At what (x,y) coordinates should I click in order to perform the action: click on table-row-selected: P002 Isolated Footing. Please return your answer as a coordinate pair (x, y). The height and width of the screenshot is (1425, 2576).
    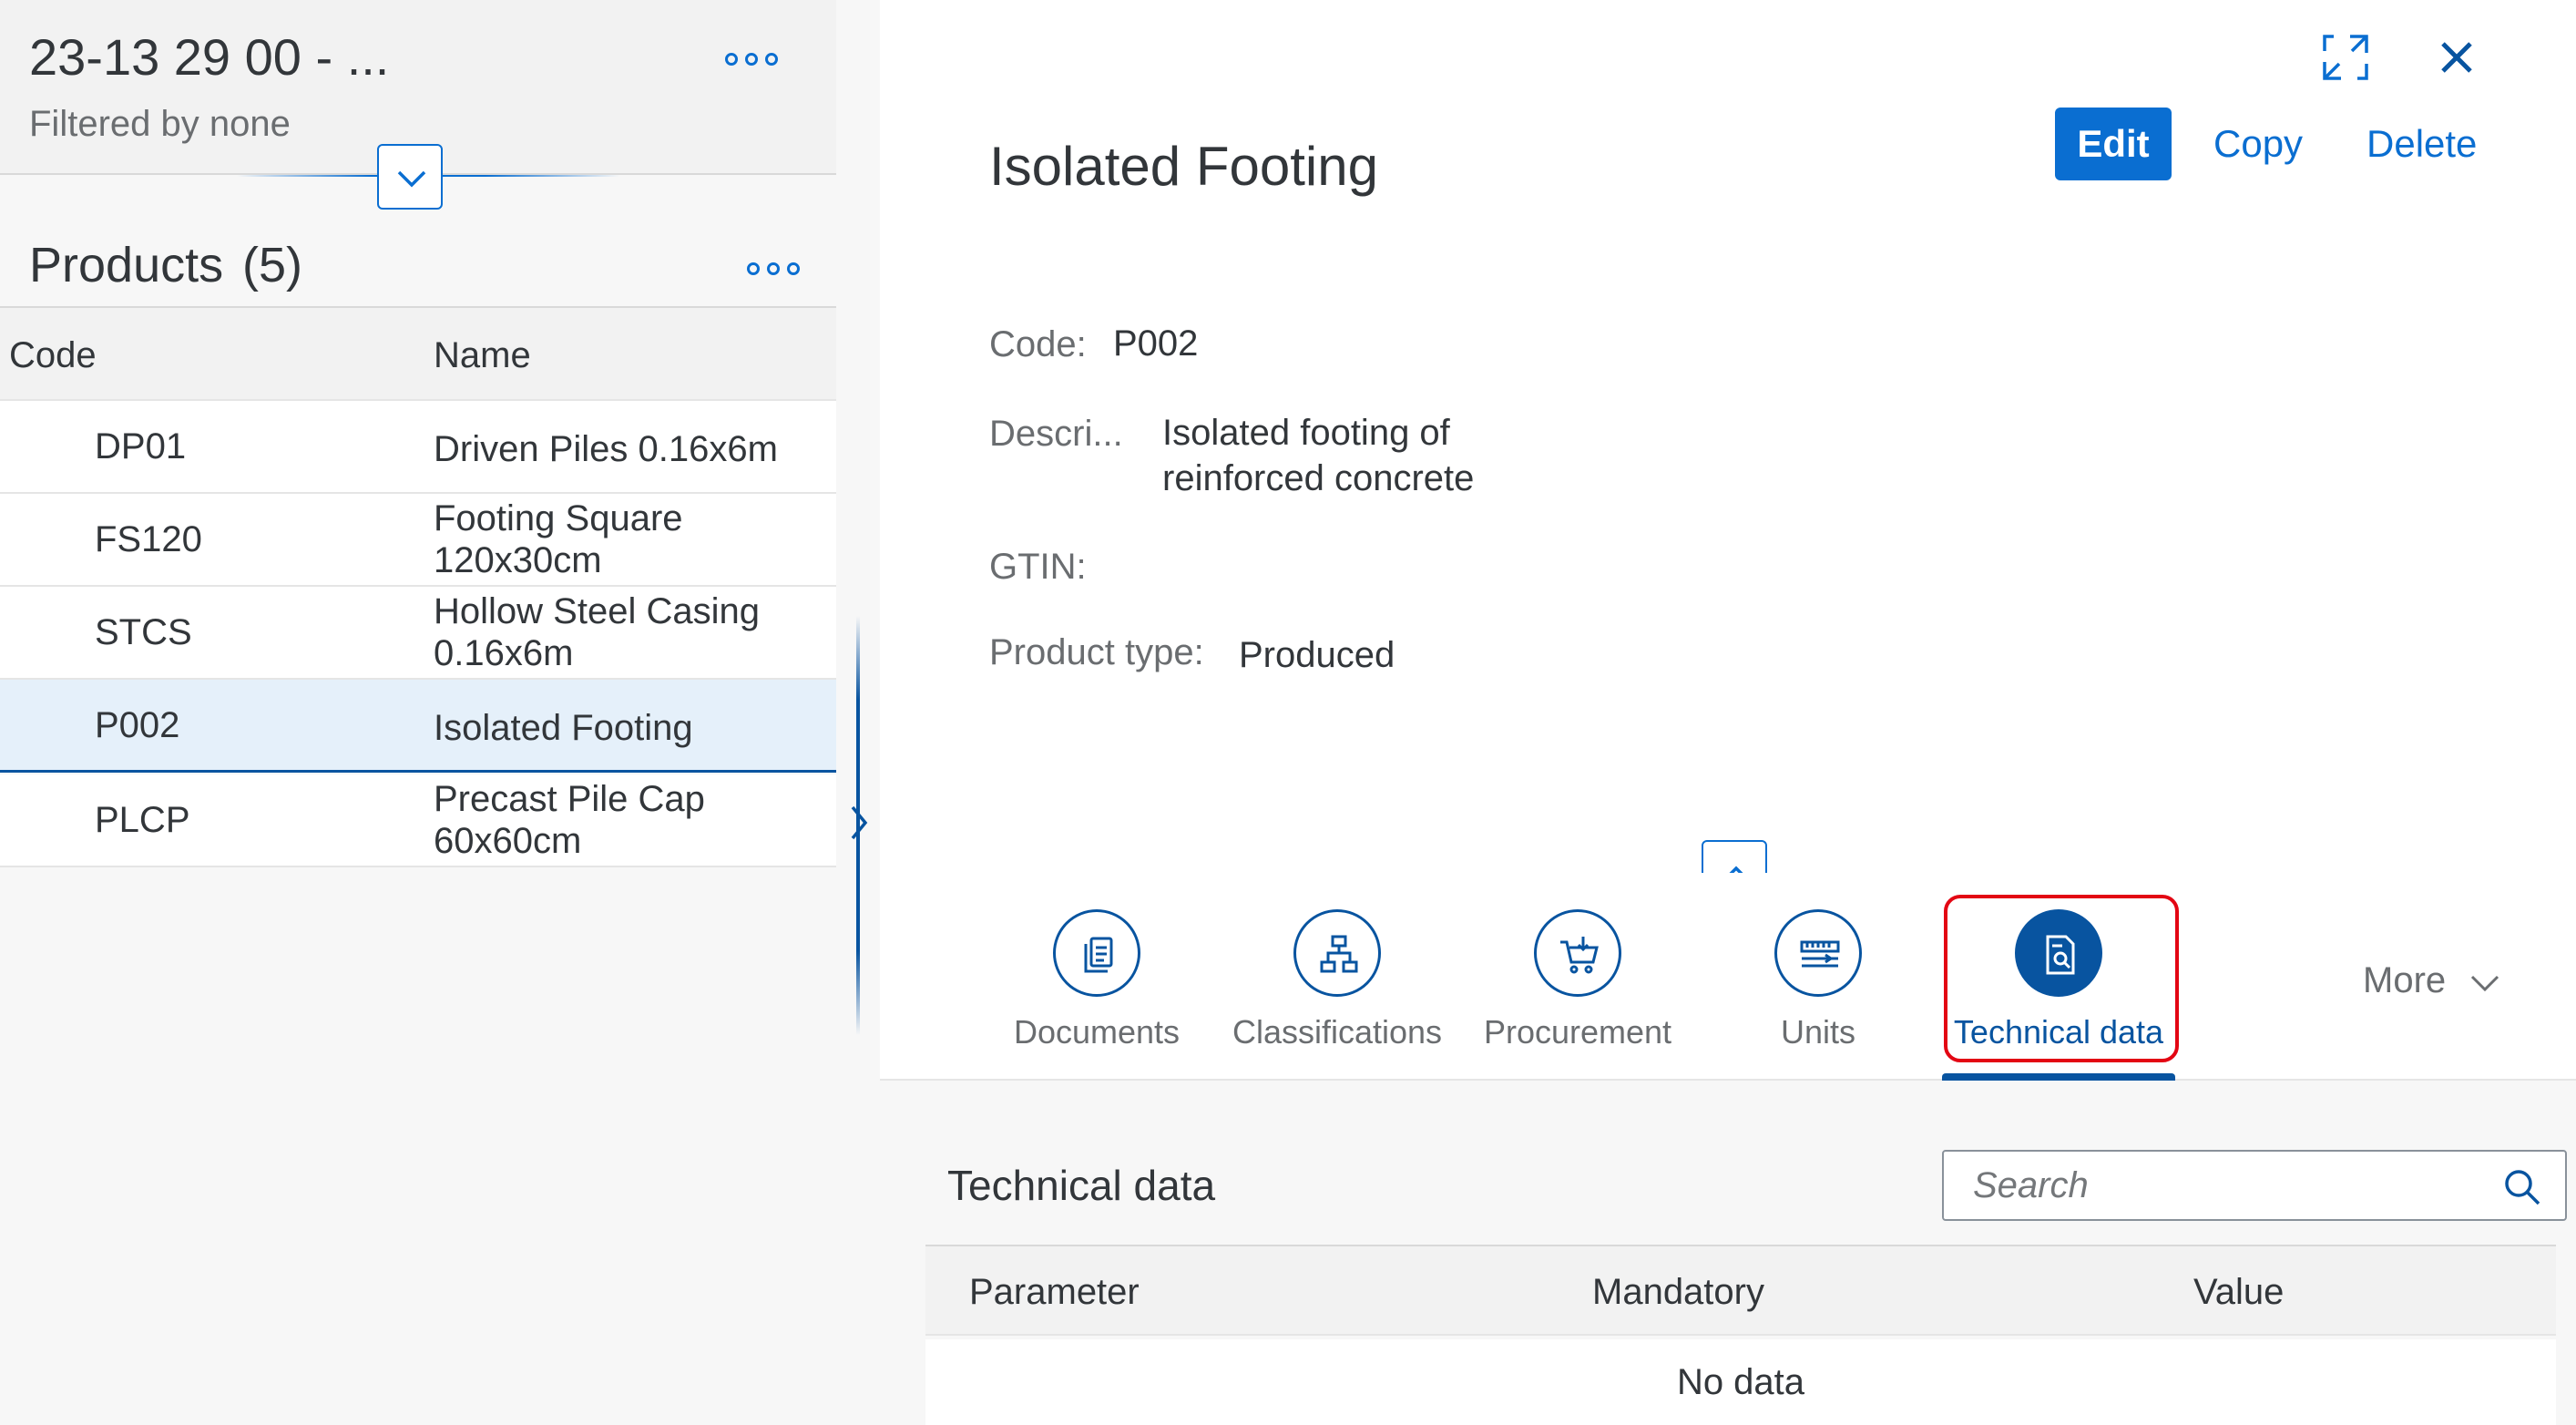
    Looking at the image, I should click on (418, 726).